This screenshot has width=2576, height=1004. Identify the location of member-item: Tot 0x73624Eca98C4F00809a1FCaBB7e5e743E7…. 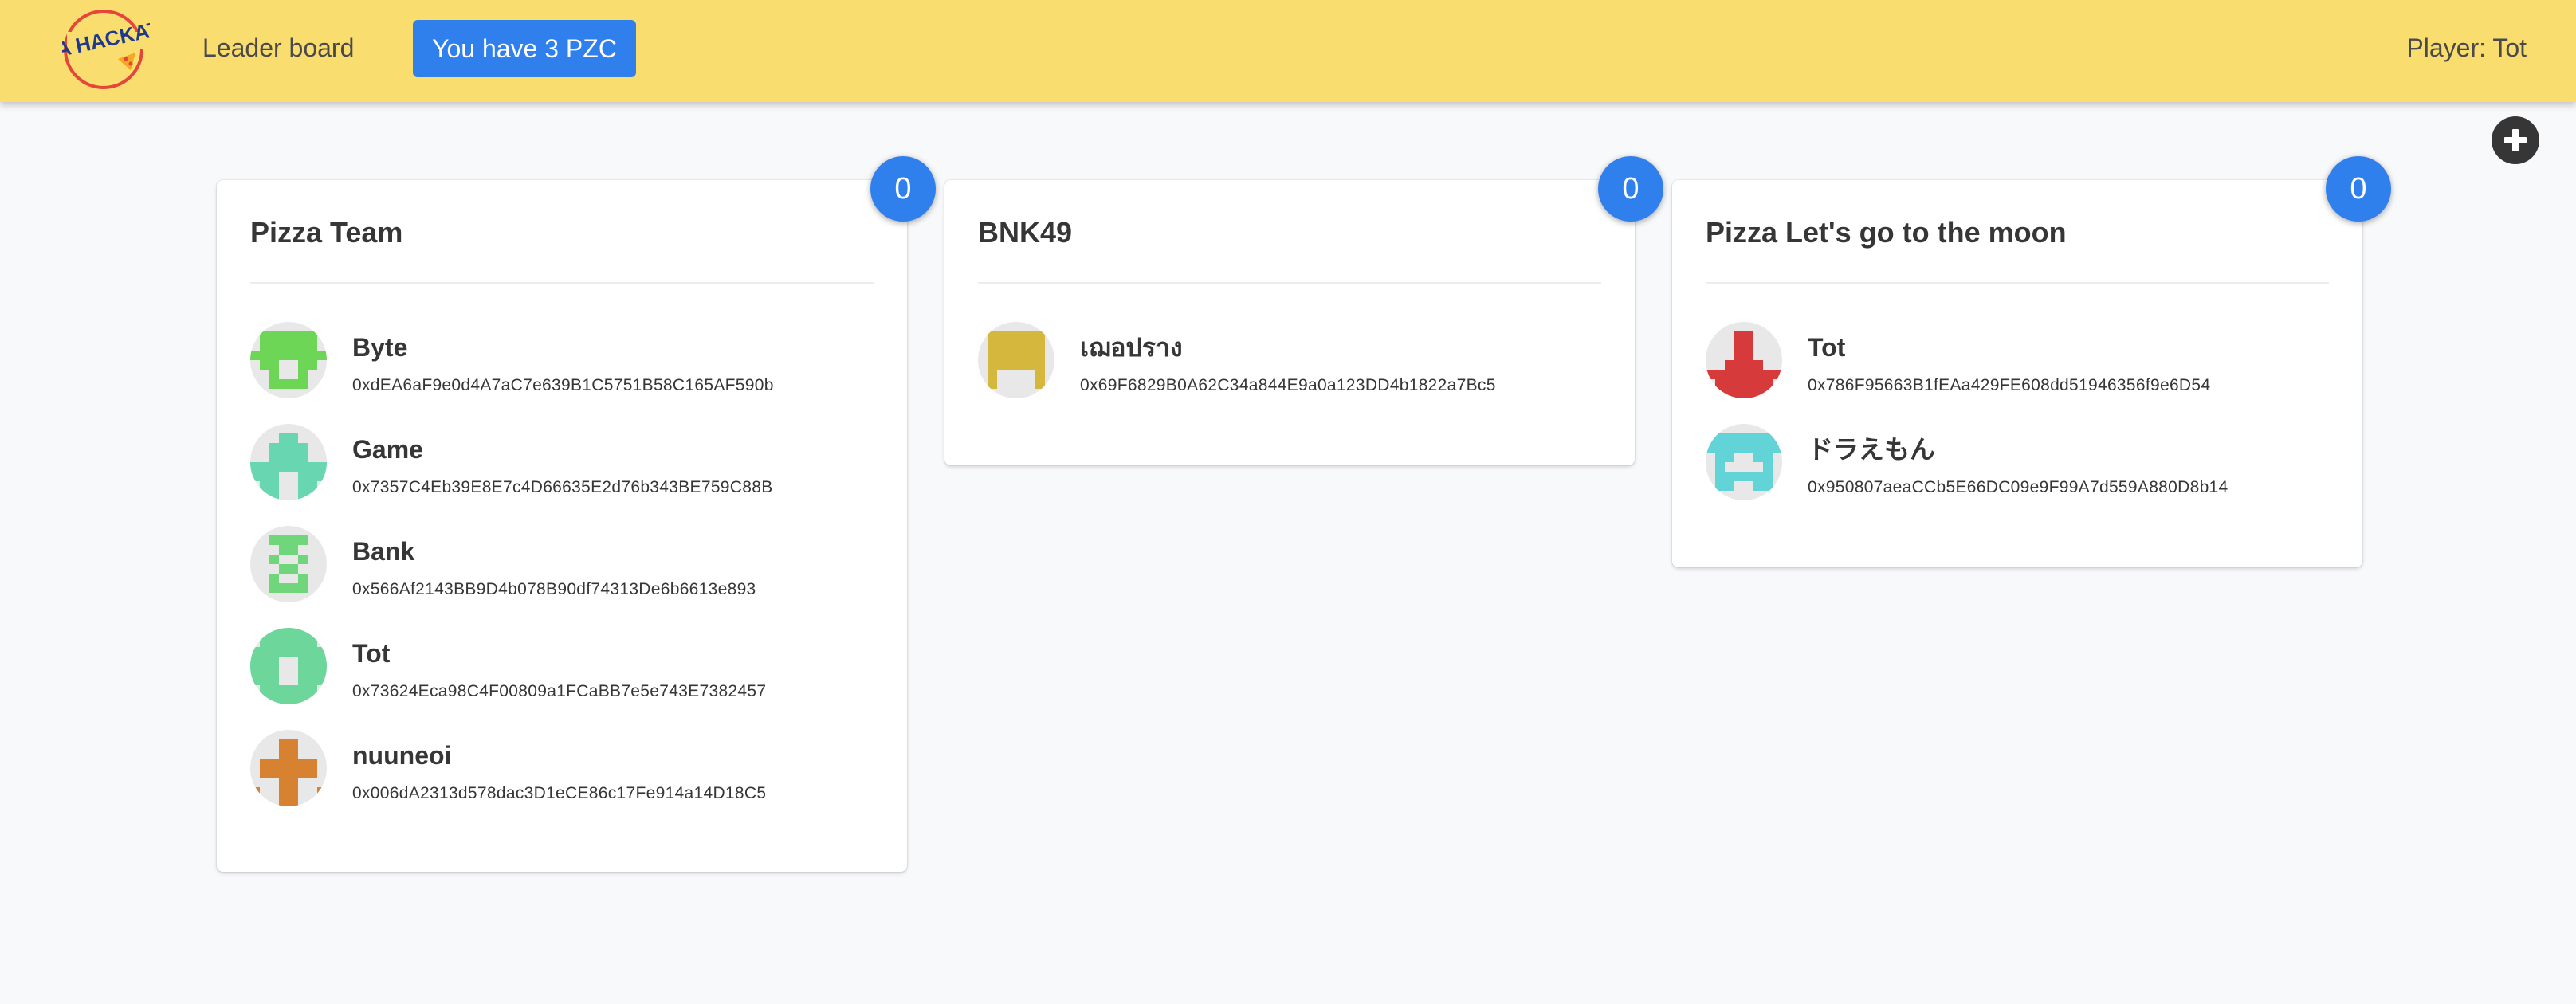
(570, 679).